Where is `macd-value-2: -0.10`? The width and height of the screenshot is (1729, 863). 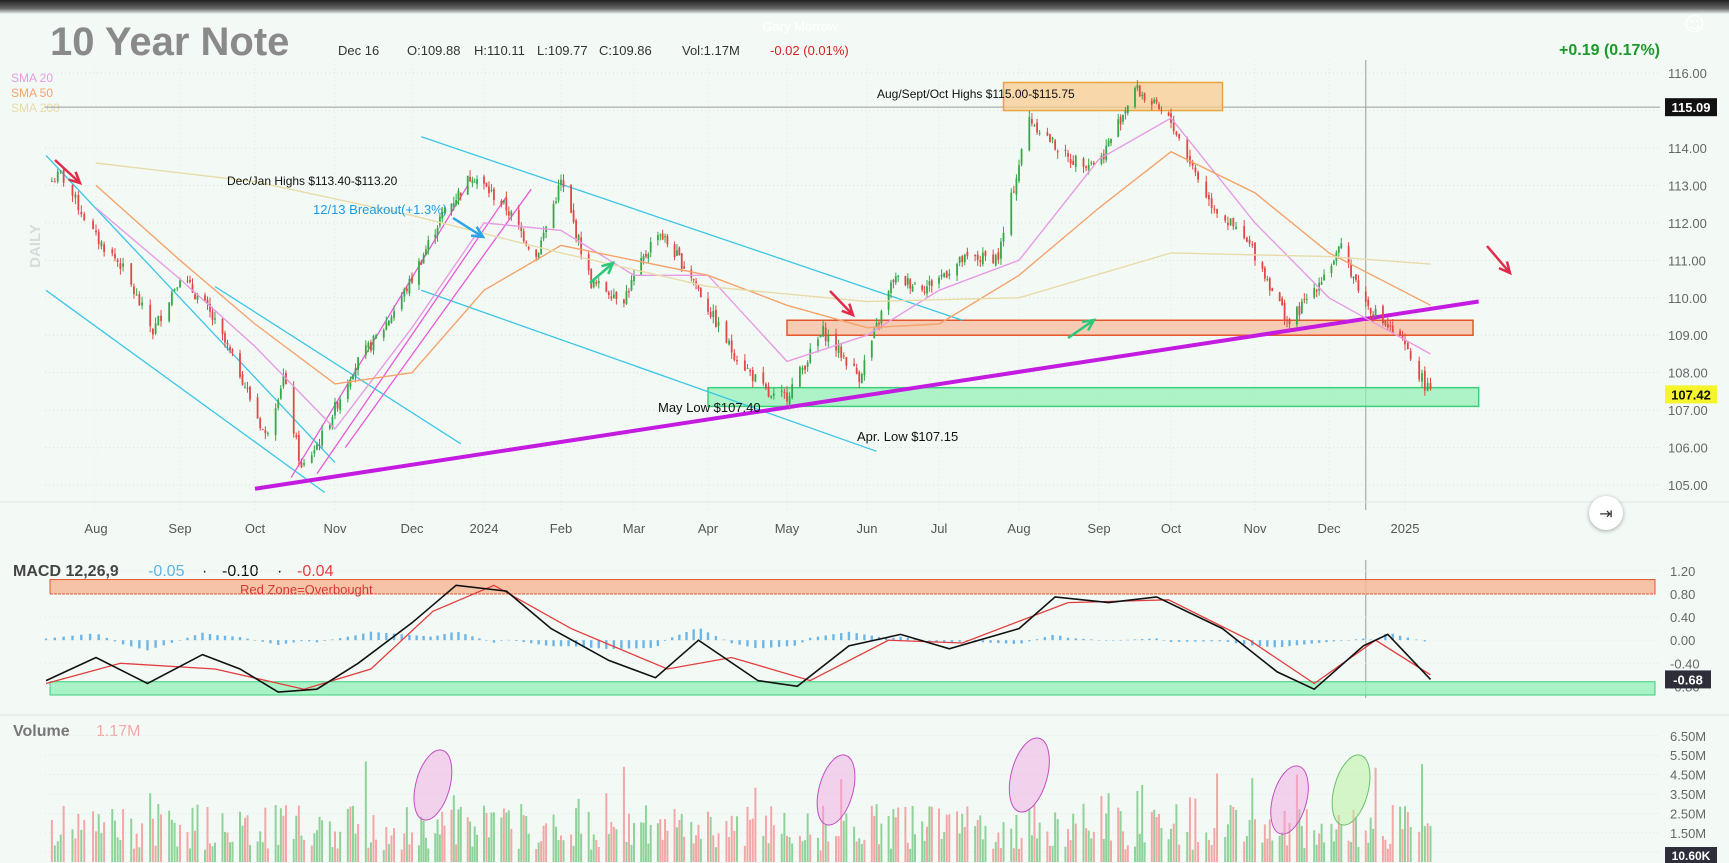
macd-value-2: -0.10 is located at coordinates (240, 571).